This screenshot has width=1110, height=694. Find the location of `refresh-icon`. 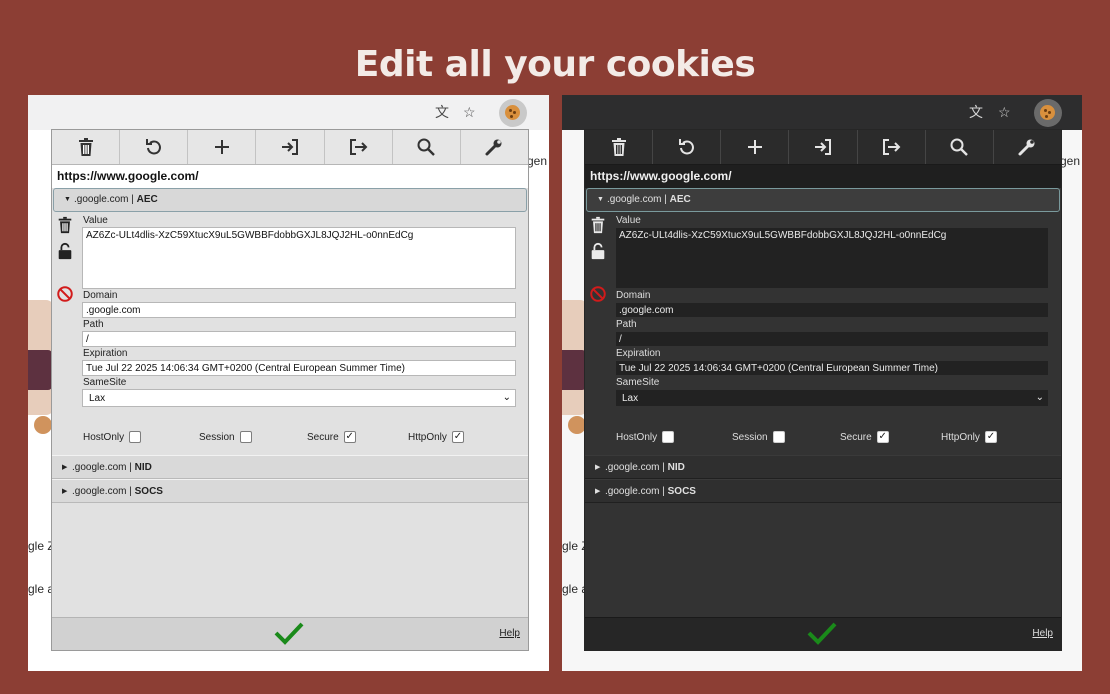

refresh-icon is located at coordinates (153, 147).